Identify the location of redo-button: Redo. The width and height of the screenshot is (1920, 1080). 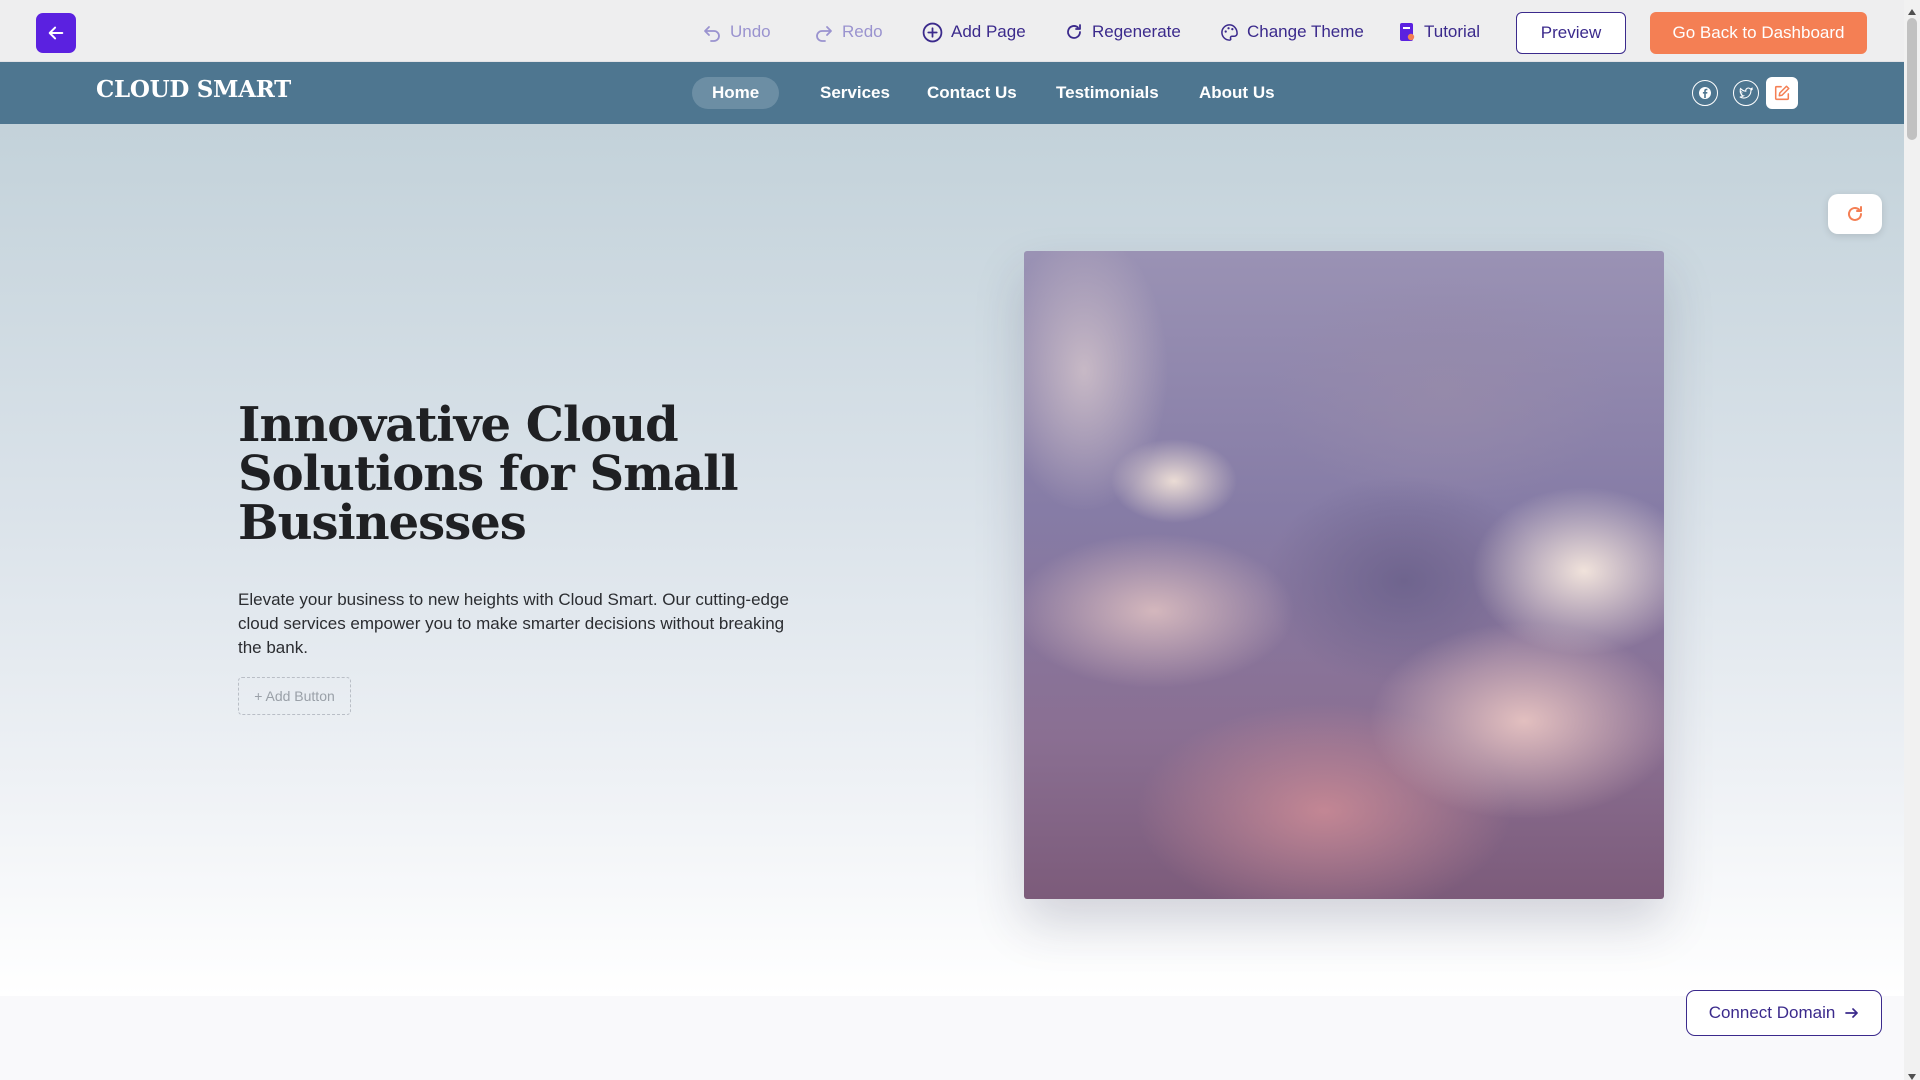
(848, 32).